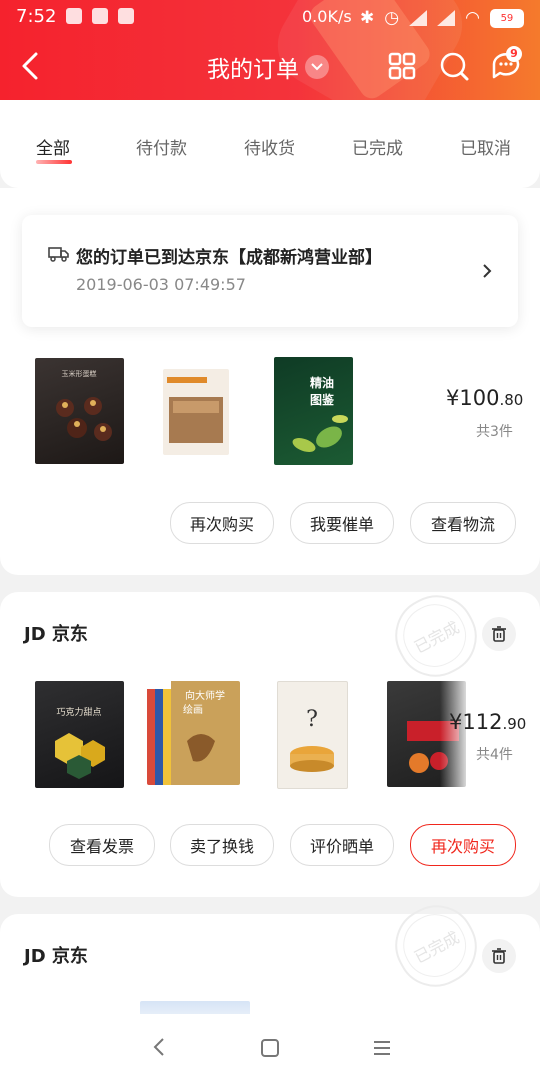 This screenshot has width=540, height=1080. Describe the element at coordinates (485, 146) in the screenshot. I see `tab-cancelled: 已取消` at that location.